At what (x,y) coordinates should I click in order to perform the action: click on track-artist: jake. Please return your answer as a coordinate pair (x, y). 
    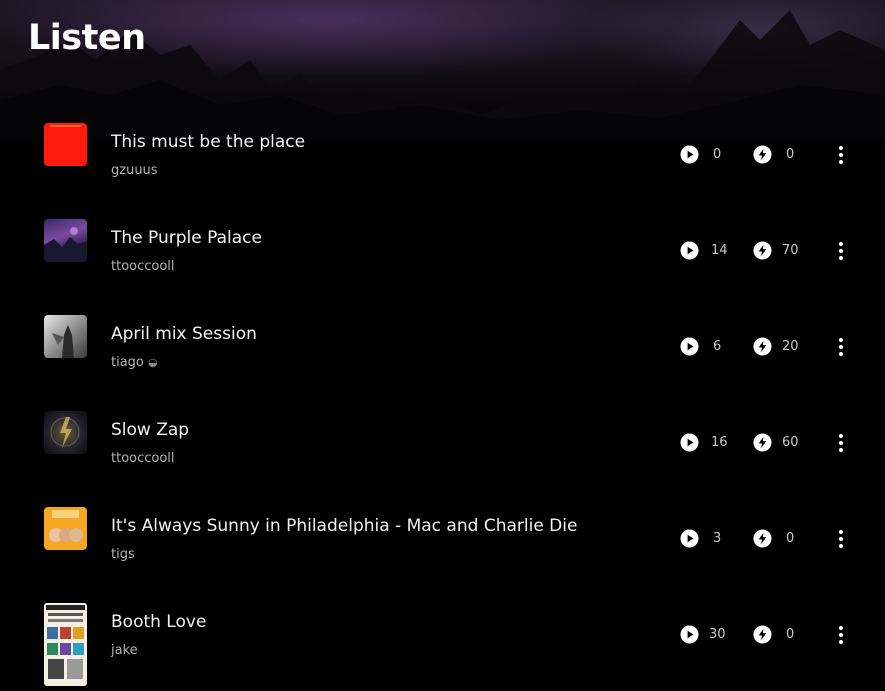
    Looking at the image, I should click on (124, 650).